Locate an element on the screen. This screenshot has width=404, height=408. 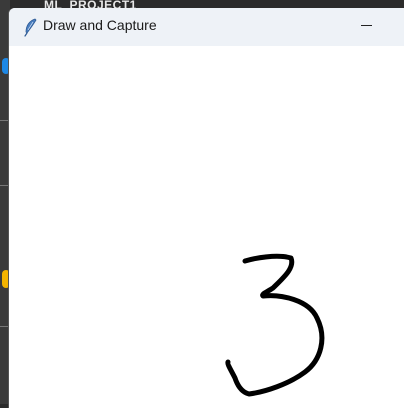
title-bar: Draw and Capture is located at coordinates (206, 27).